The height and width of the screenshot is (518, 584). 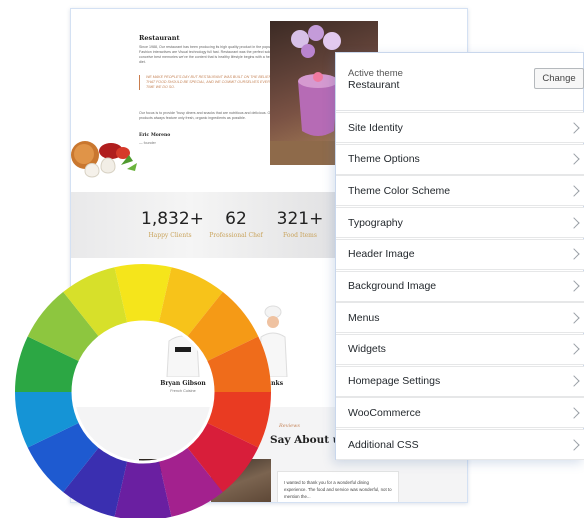 I want to click on stat-professional-chef: 62 Professional Chef, so click(x=236, y=224).